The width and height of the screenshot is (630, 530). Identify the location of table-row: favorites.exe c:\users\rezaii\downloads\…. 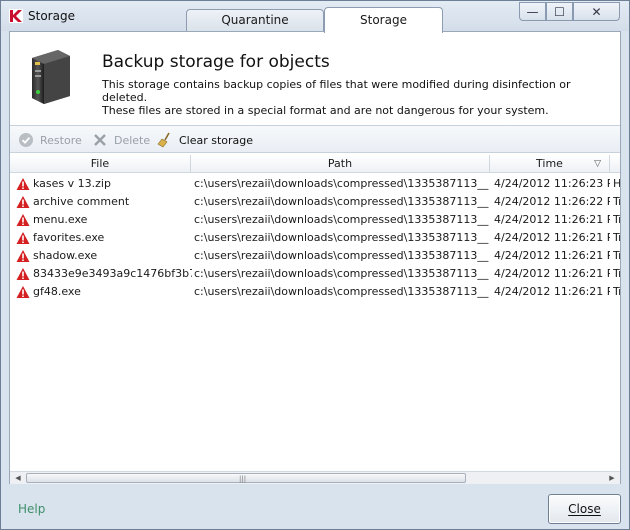
(315, 238).